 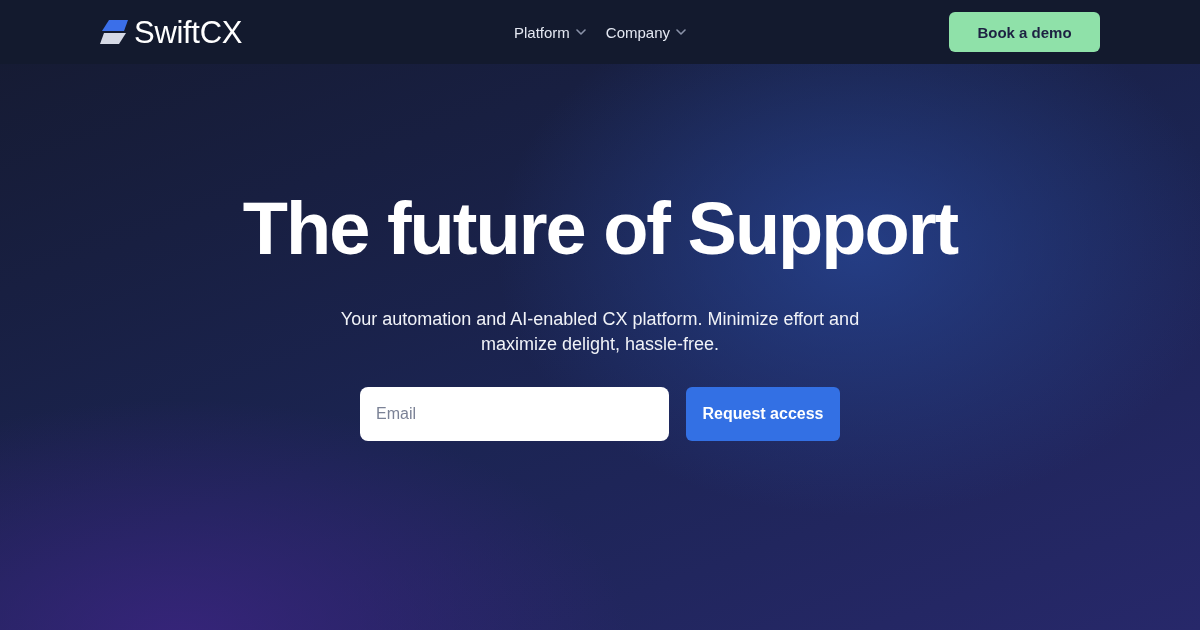 What do you see at coordinates (600, 332) in the screenshot?
I see `hero-subtitle: Your automation and AI-enabled CX platform. Minimize effort and maximize delight, hassle-free.` at bounding box center [600, 332].